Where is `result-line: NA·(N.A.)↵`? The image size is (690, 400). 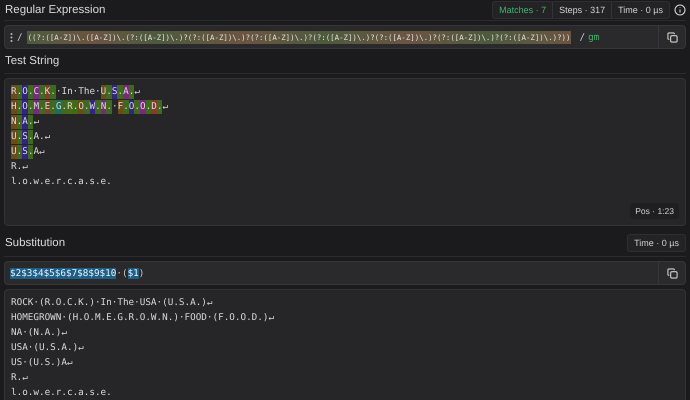
result-line: NA·(N.A.)↵ is located at coordinates (39, 333).